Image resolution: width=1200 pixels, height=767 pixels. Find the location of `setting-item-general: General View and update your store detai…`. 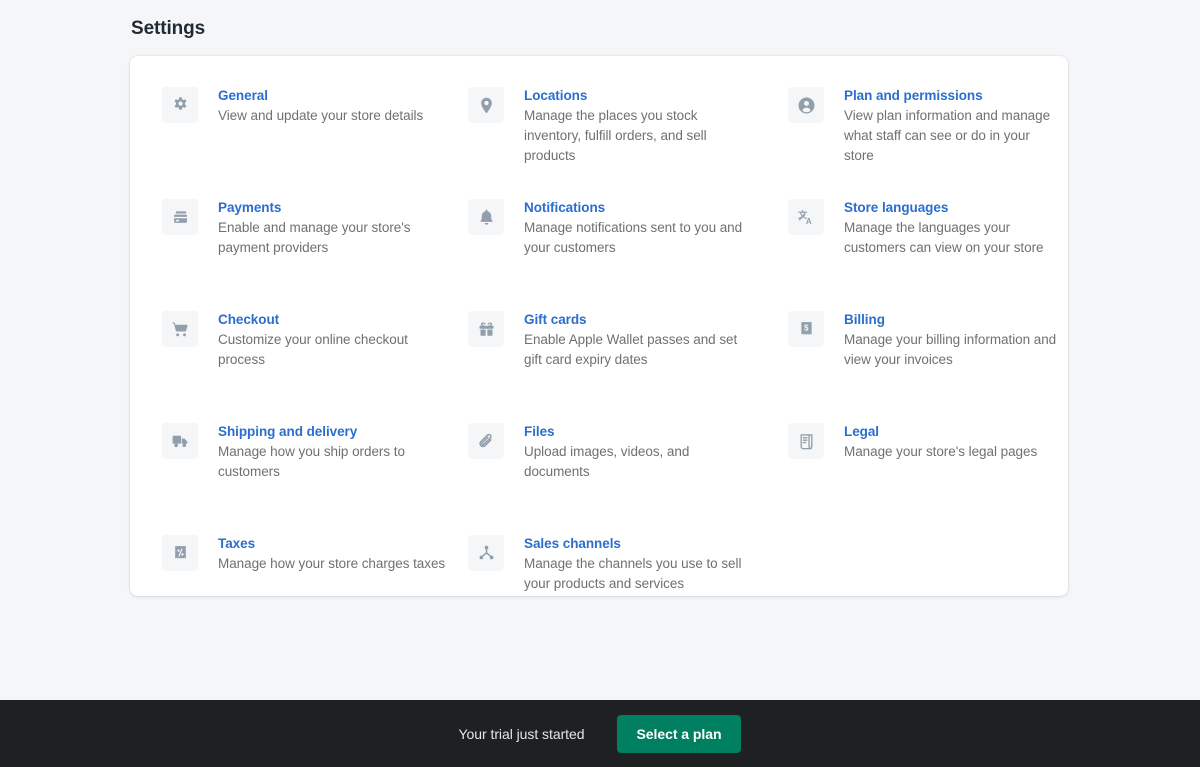

setting-item-general: General View and update your store detai… is located at coordinates (290, 142).